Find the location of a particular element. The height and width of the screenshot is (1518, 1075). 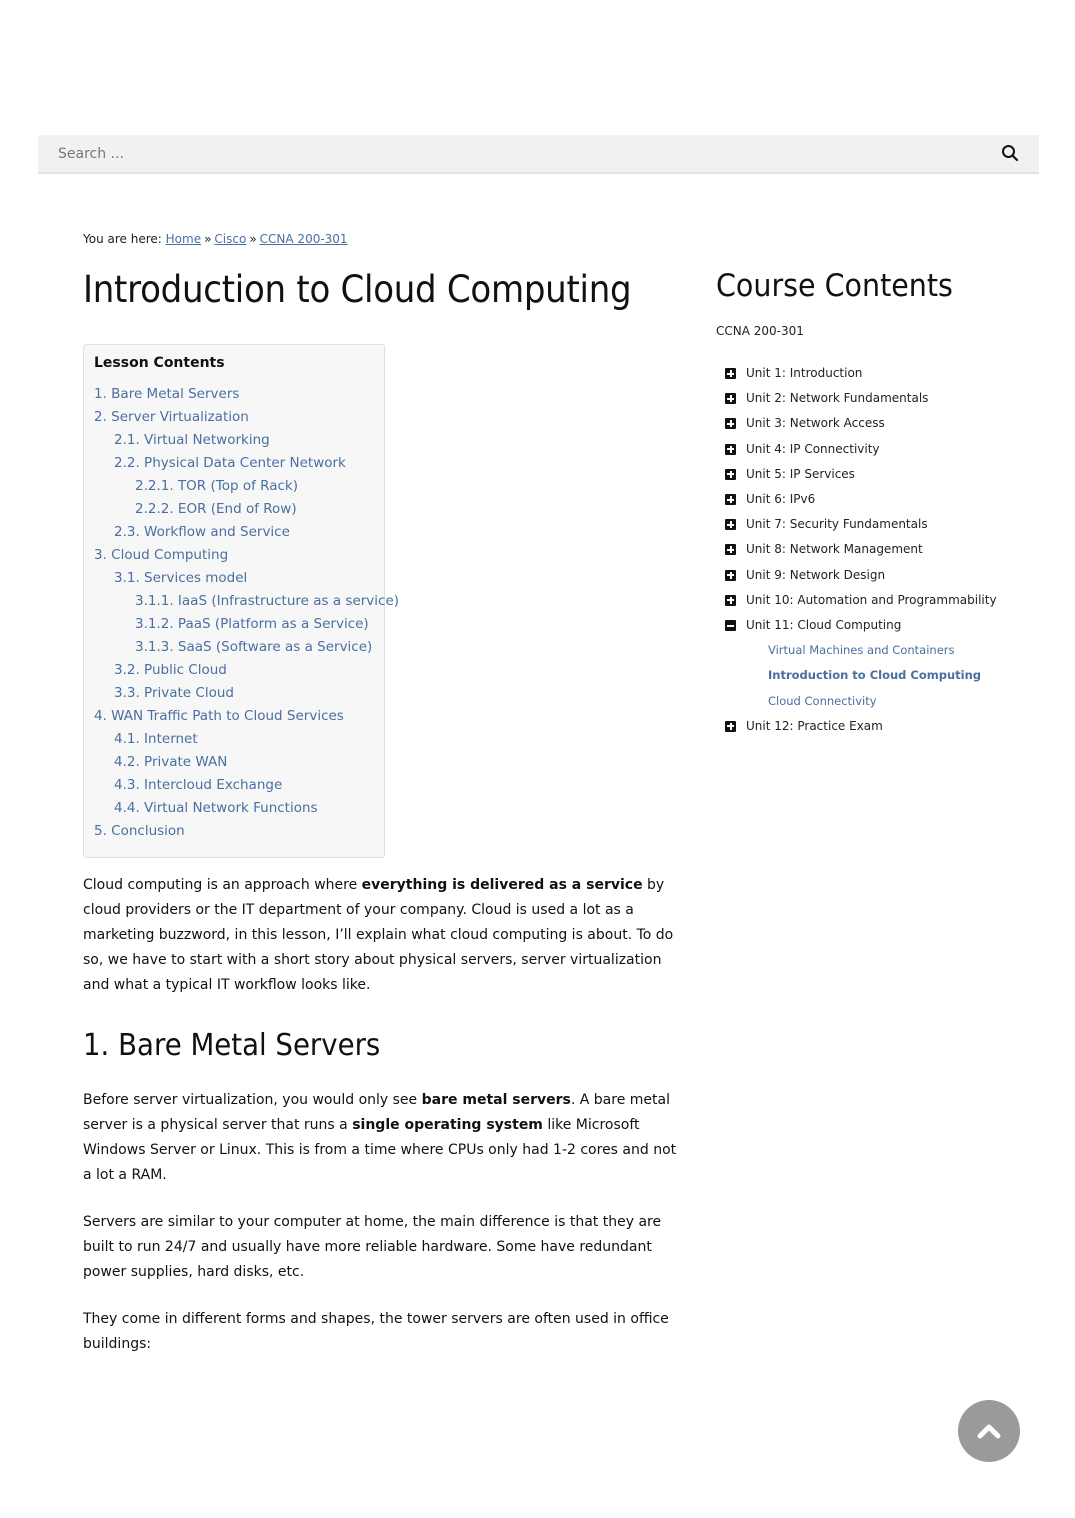

lesson-contents-link: 4.1. Internet is located at coordinates (156, 739).